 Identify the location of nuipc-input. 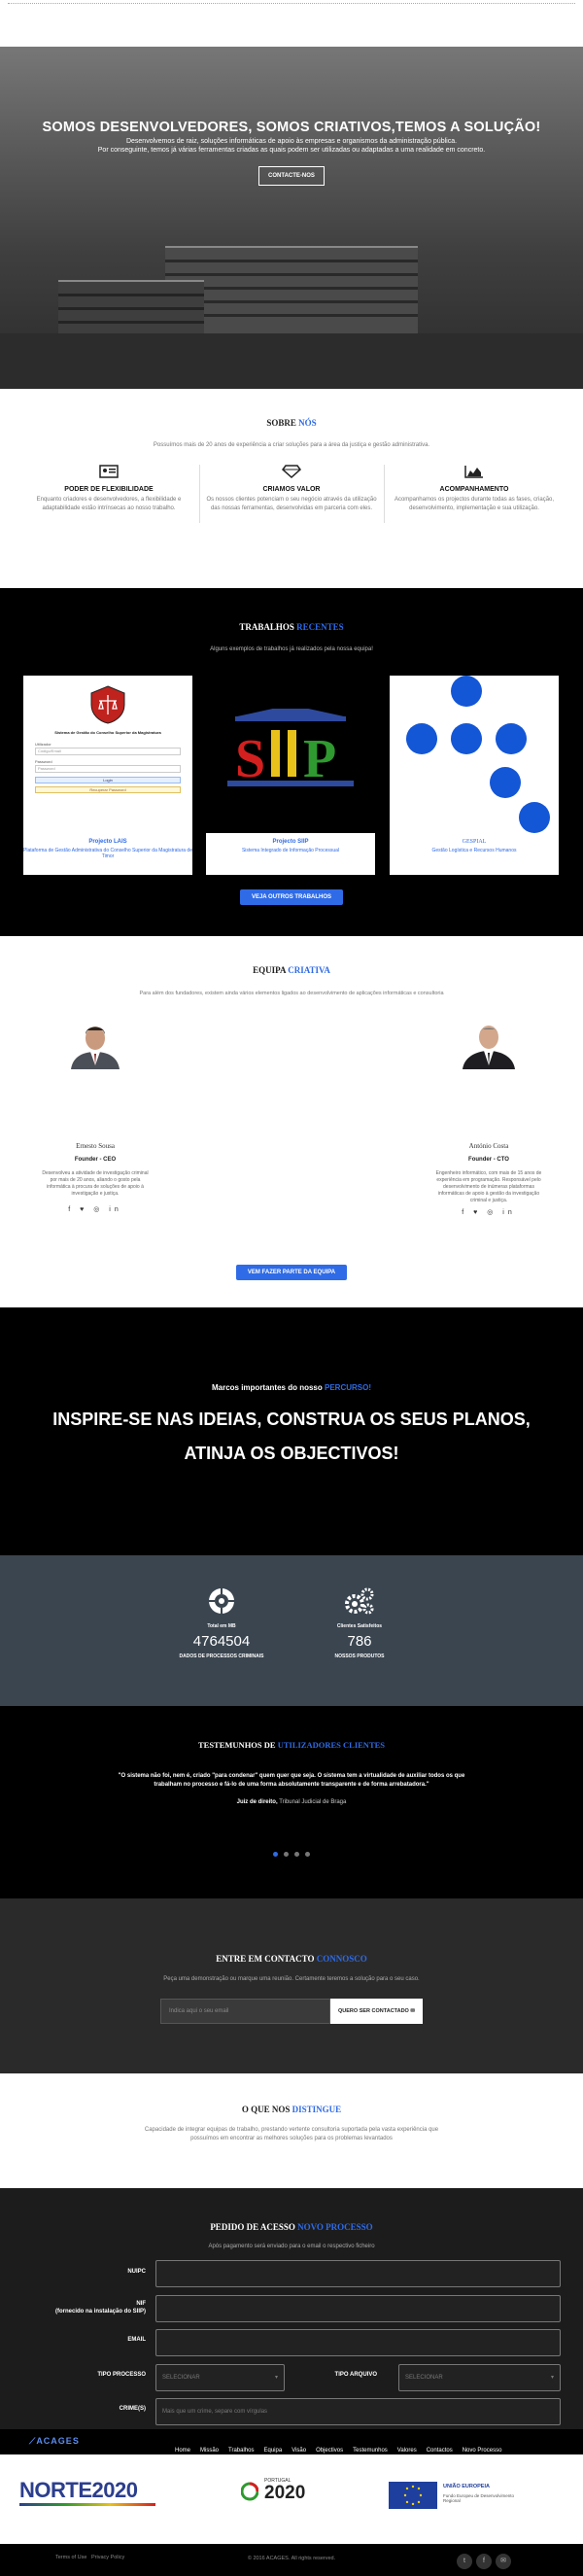
(358, 2273).